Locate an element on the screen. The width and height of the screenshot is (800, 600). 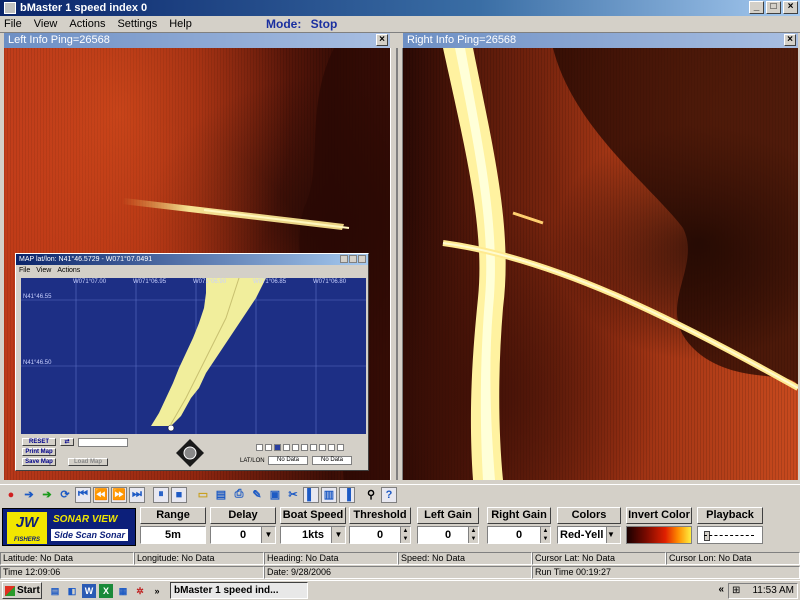
threshold-stepper: 0 ▲ ▼ is located at coordinates (380, 535).